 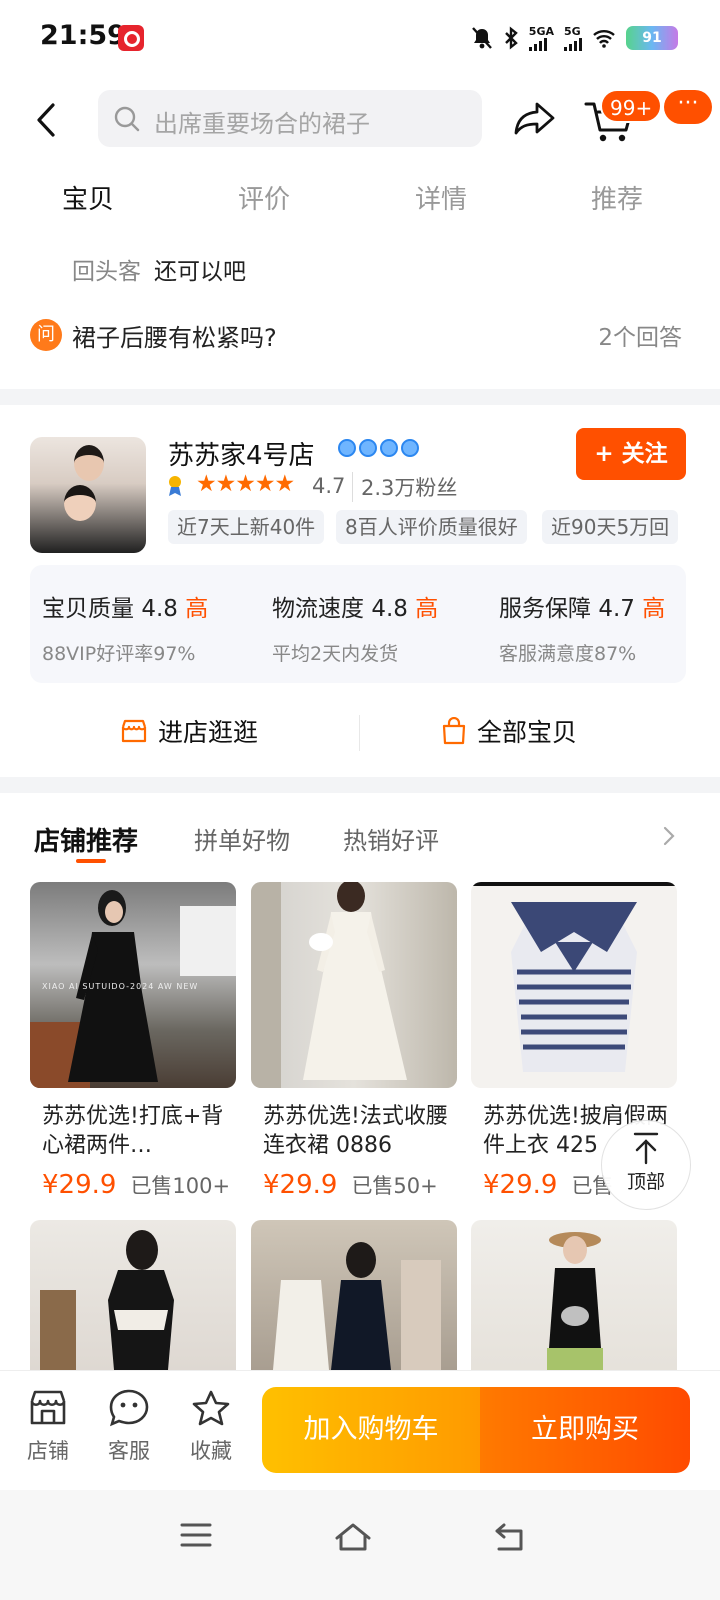 I want to click on back-arrow-icon, so click(x=46, y=120).